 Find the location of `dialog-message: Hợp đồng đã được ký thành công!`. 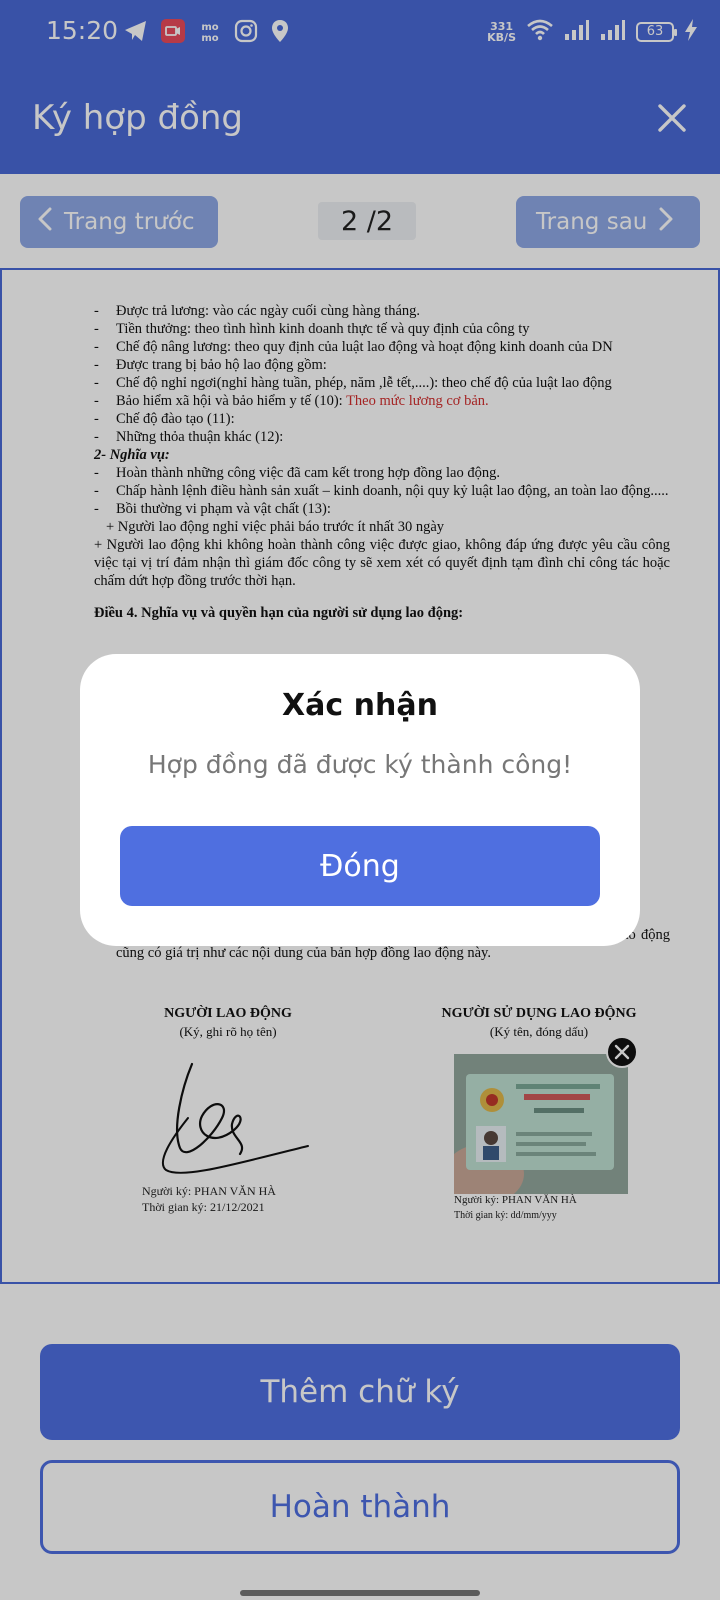

dialog-message: Hợp đồng đã được ký thành công! is located at coordinates (360, 764).